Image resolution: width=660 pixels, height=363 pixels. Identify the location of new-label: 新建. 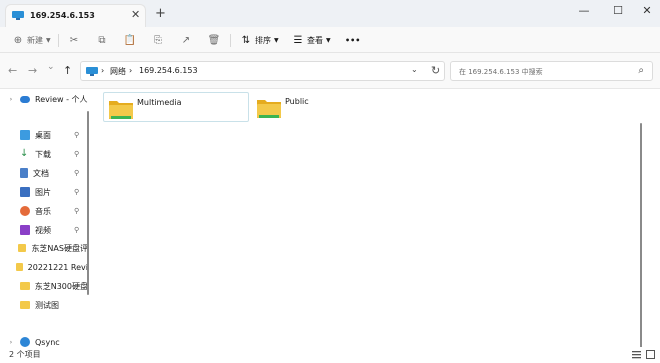
(35, 40).